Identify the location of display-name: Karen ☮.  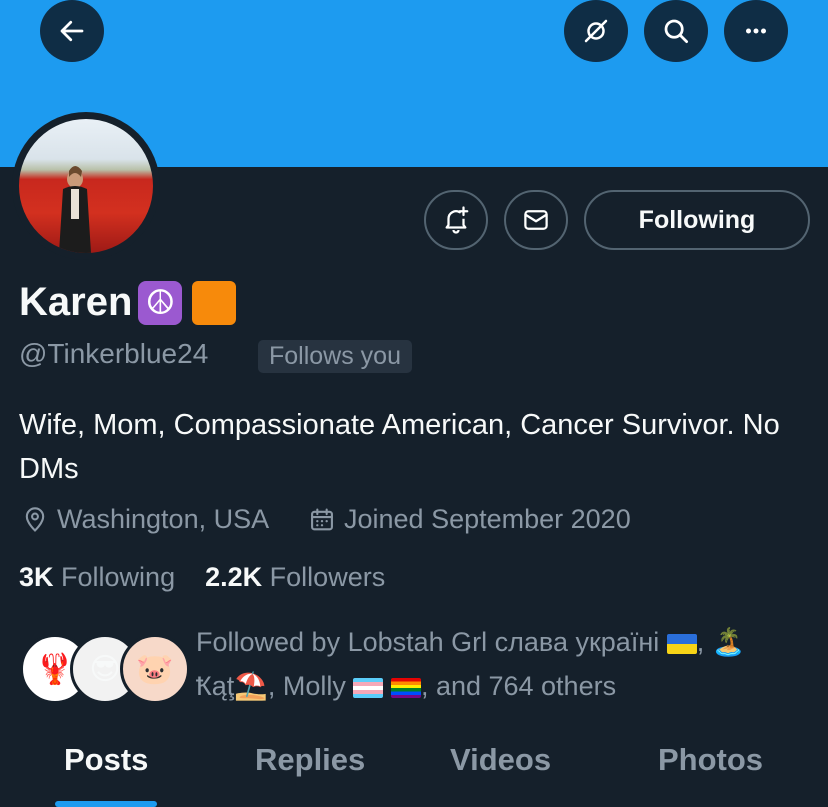
(128, 302).